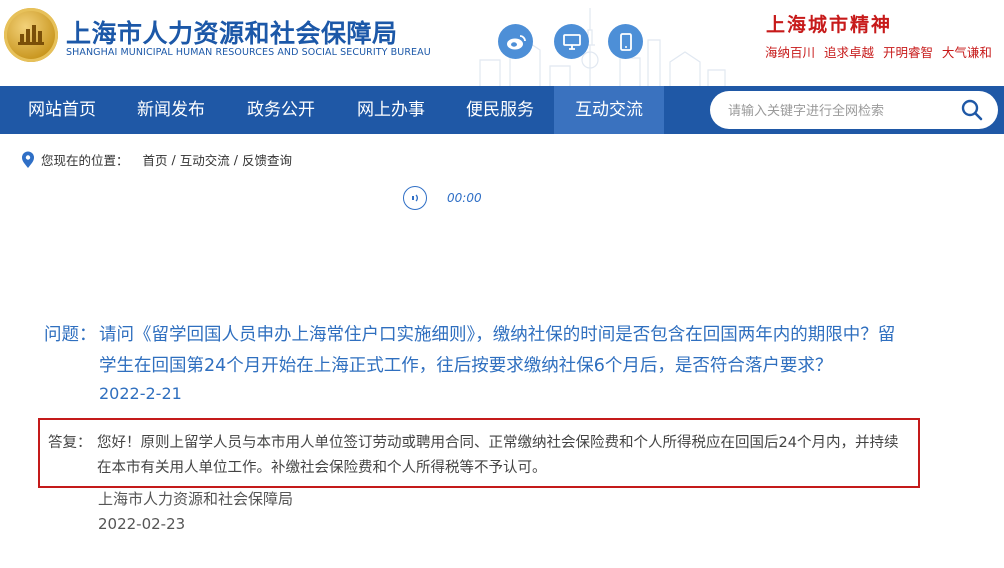 This screenshot has height=568, width=1004. I want to click on answer-label: 答复：, so click(70, 443).